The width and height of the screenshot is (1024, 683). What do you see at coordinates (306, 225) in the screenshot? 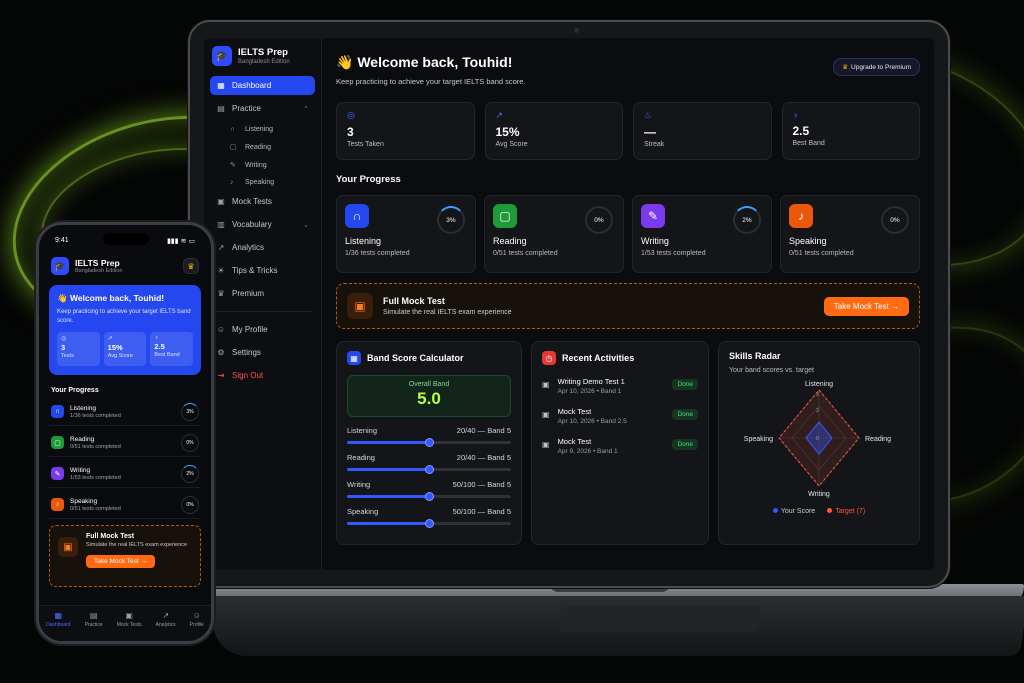
I see `chevron-down-icon: ⌄` at bounding box center [306, 225].